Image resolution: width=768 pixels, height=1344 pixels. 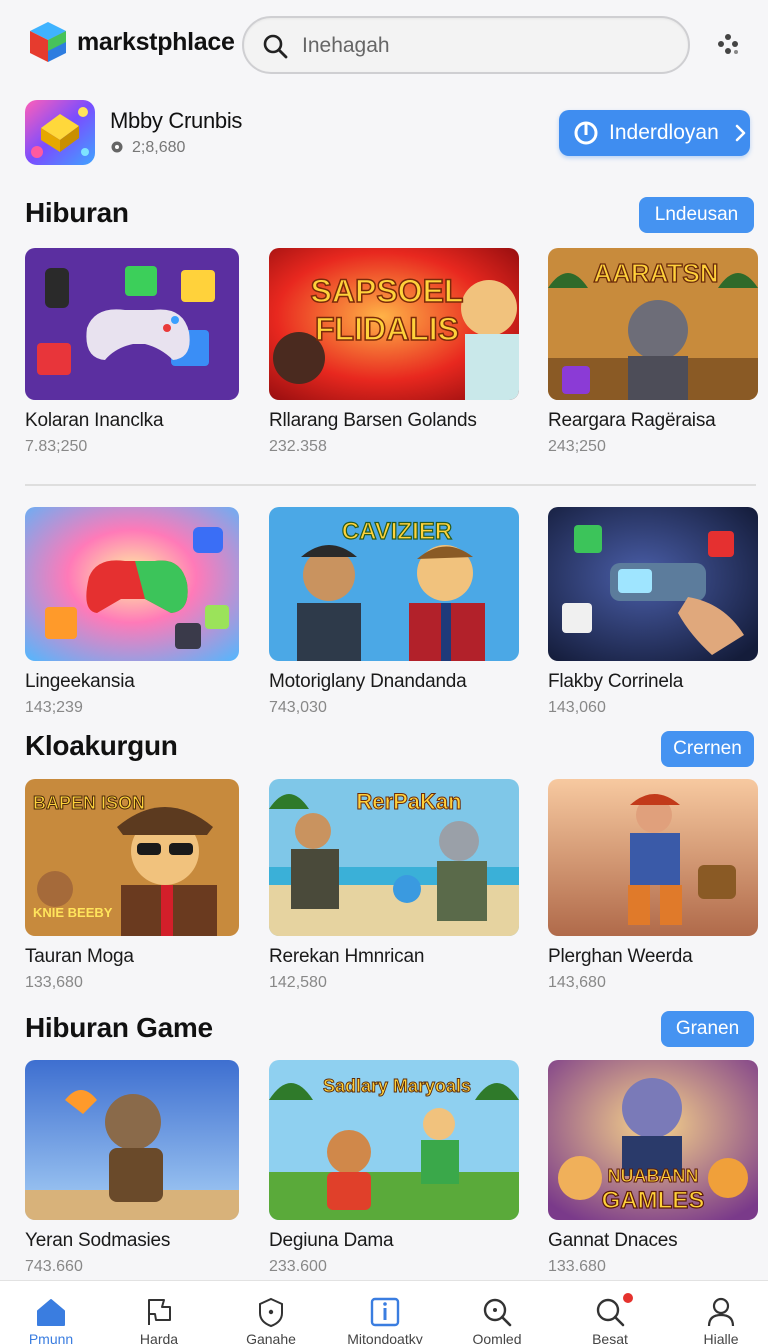 I want to click on nav-item-oomled: Oomled, so click(x=497, y=1312).